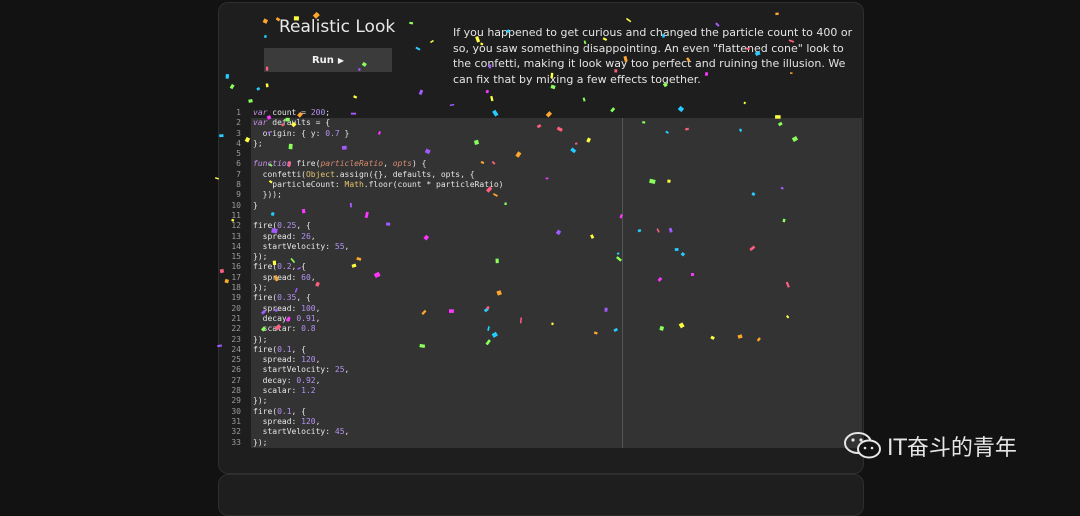 The height and width of the screenshot is (516, 1080). Describe the element at coordinates (292, 123) in the screenshot. I see `code-text: var defaults = {` at that location.